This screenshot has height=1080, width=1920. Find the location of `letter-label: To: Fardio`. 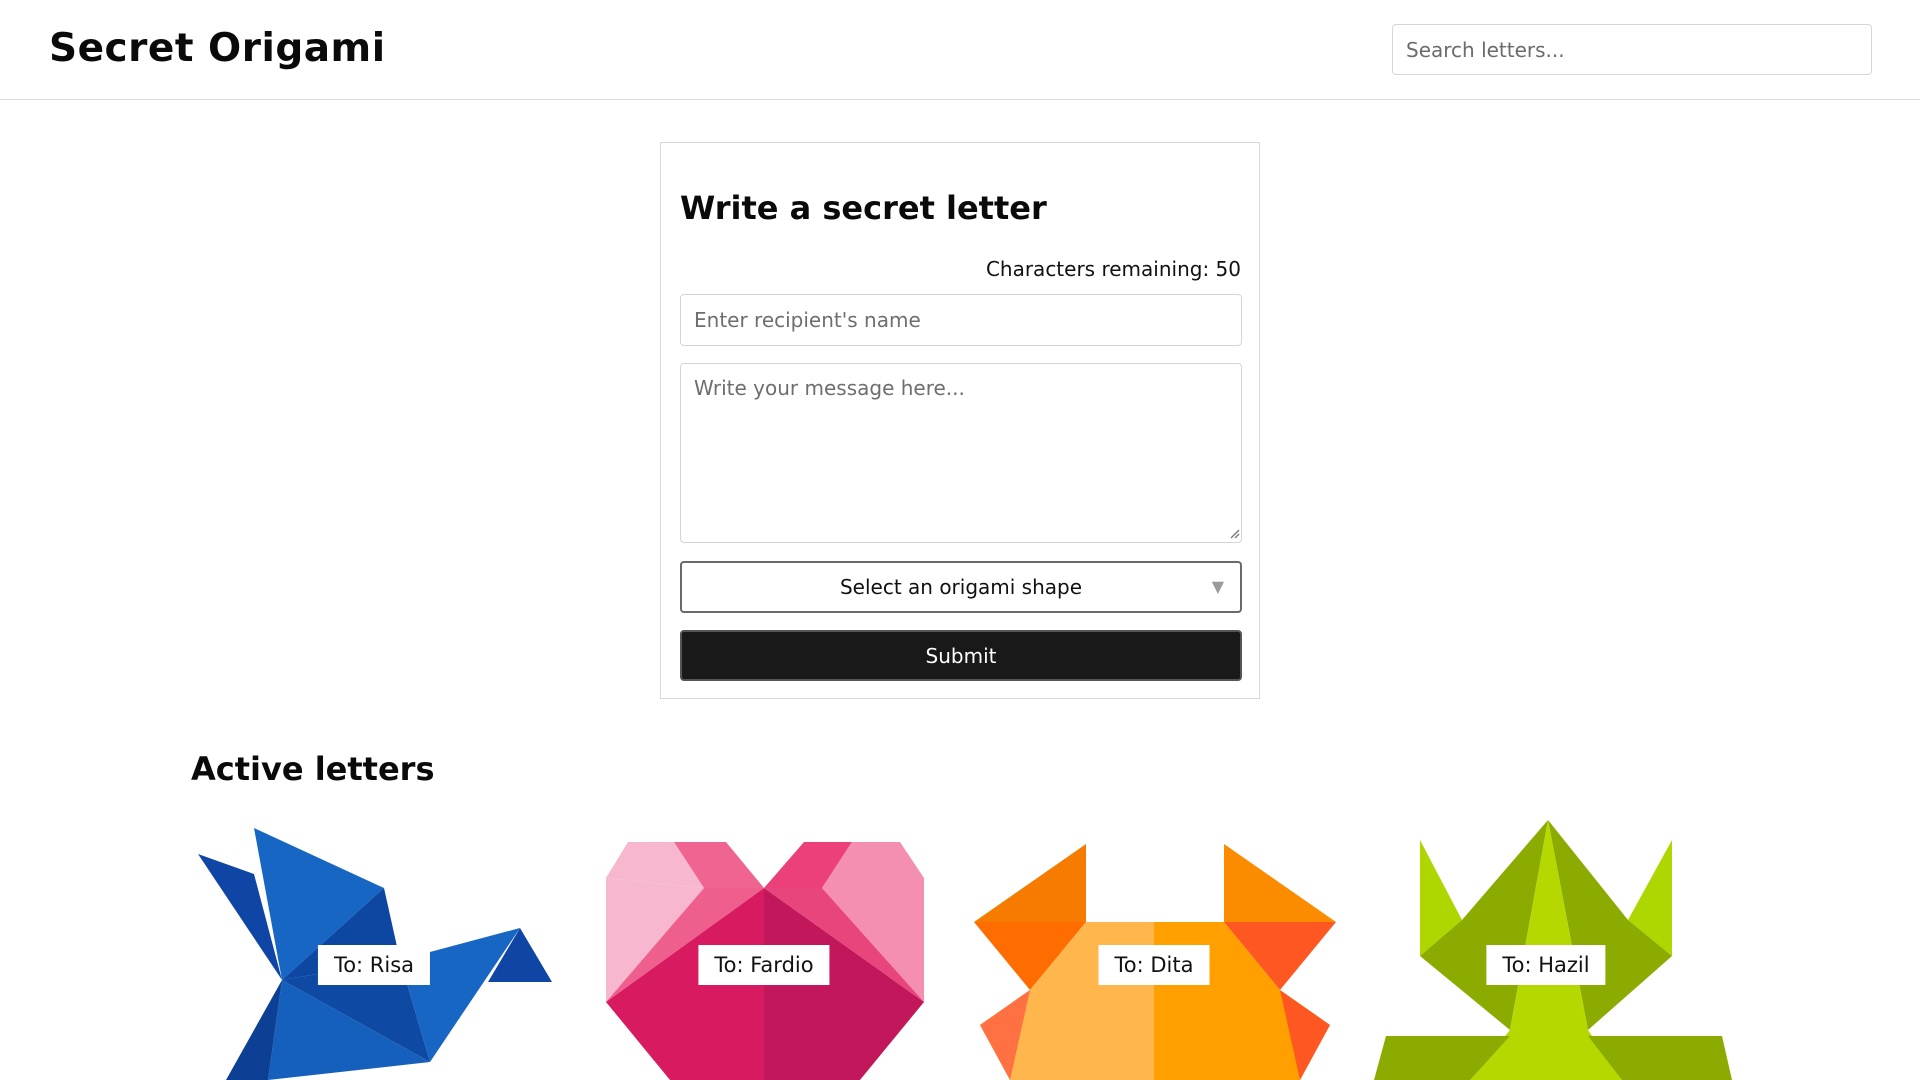

letter-label: To: Fardio is located at coordinates (764, 965).